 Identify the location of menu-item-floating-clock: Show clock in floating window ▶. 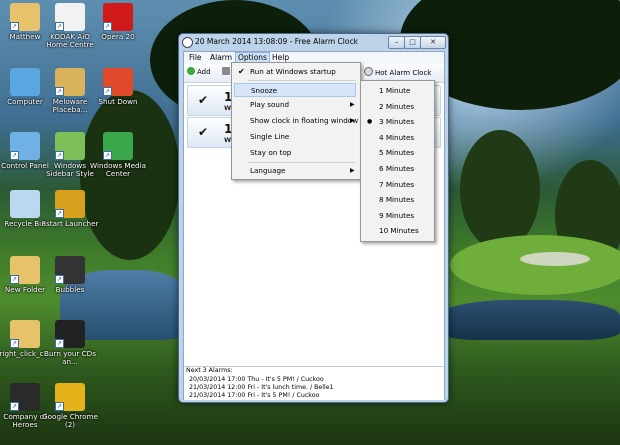
(296, 121).